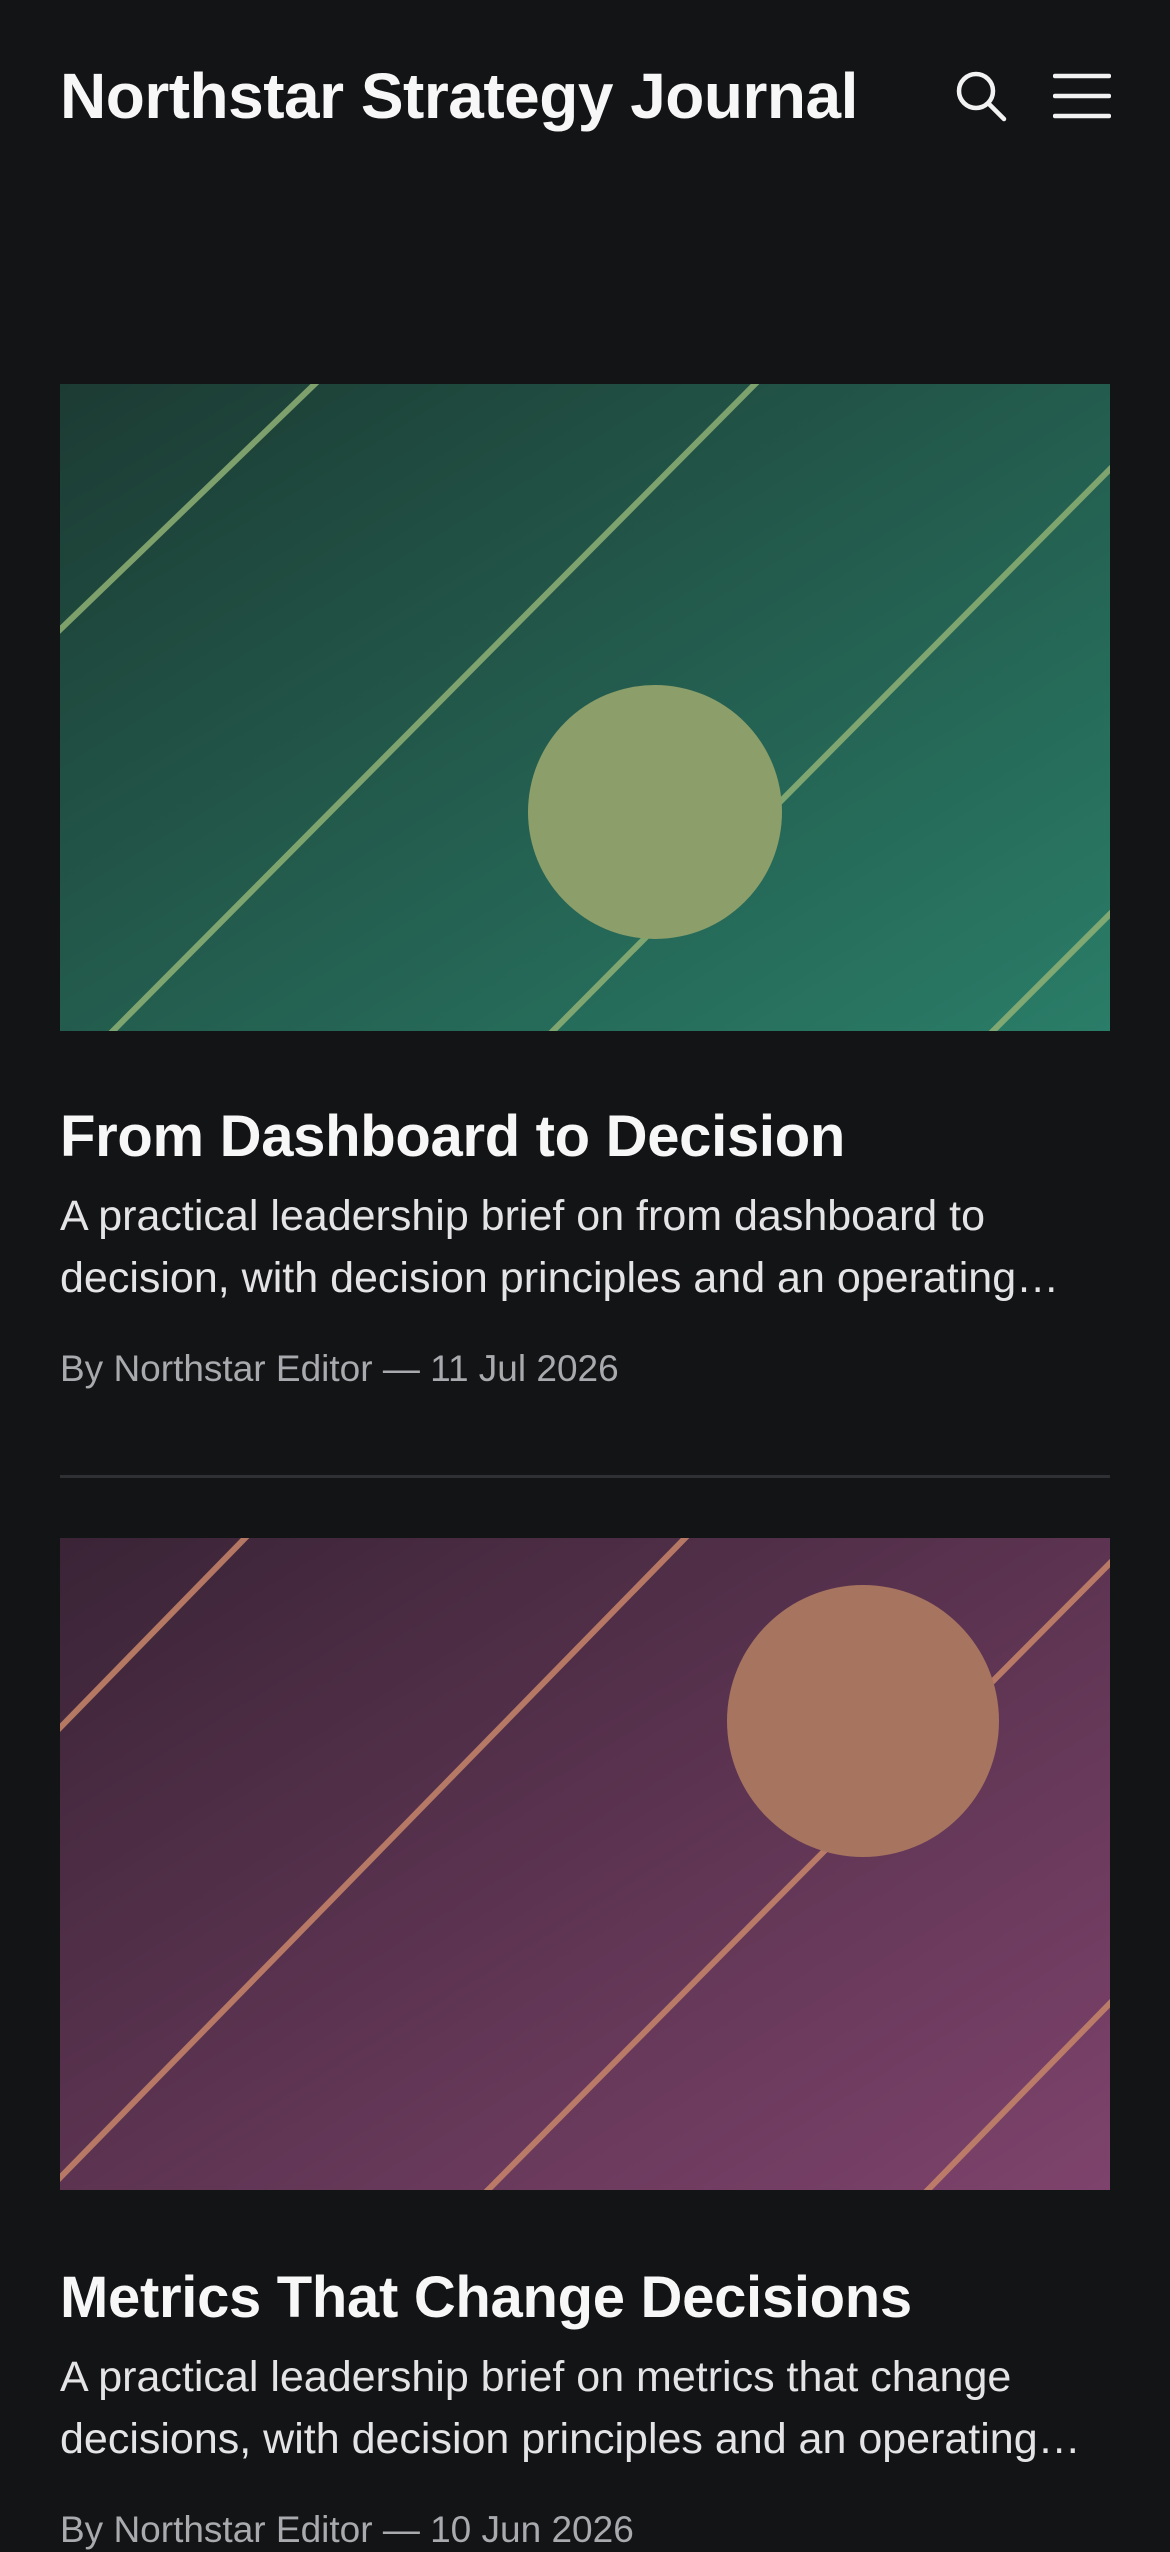 This screenshot has width=1170, height=2552. What do you see at coordinates (585, 2298) in the screenshot?
I see `article-title: Metrics That Change Decisions` at bounding box center [585, 2298].